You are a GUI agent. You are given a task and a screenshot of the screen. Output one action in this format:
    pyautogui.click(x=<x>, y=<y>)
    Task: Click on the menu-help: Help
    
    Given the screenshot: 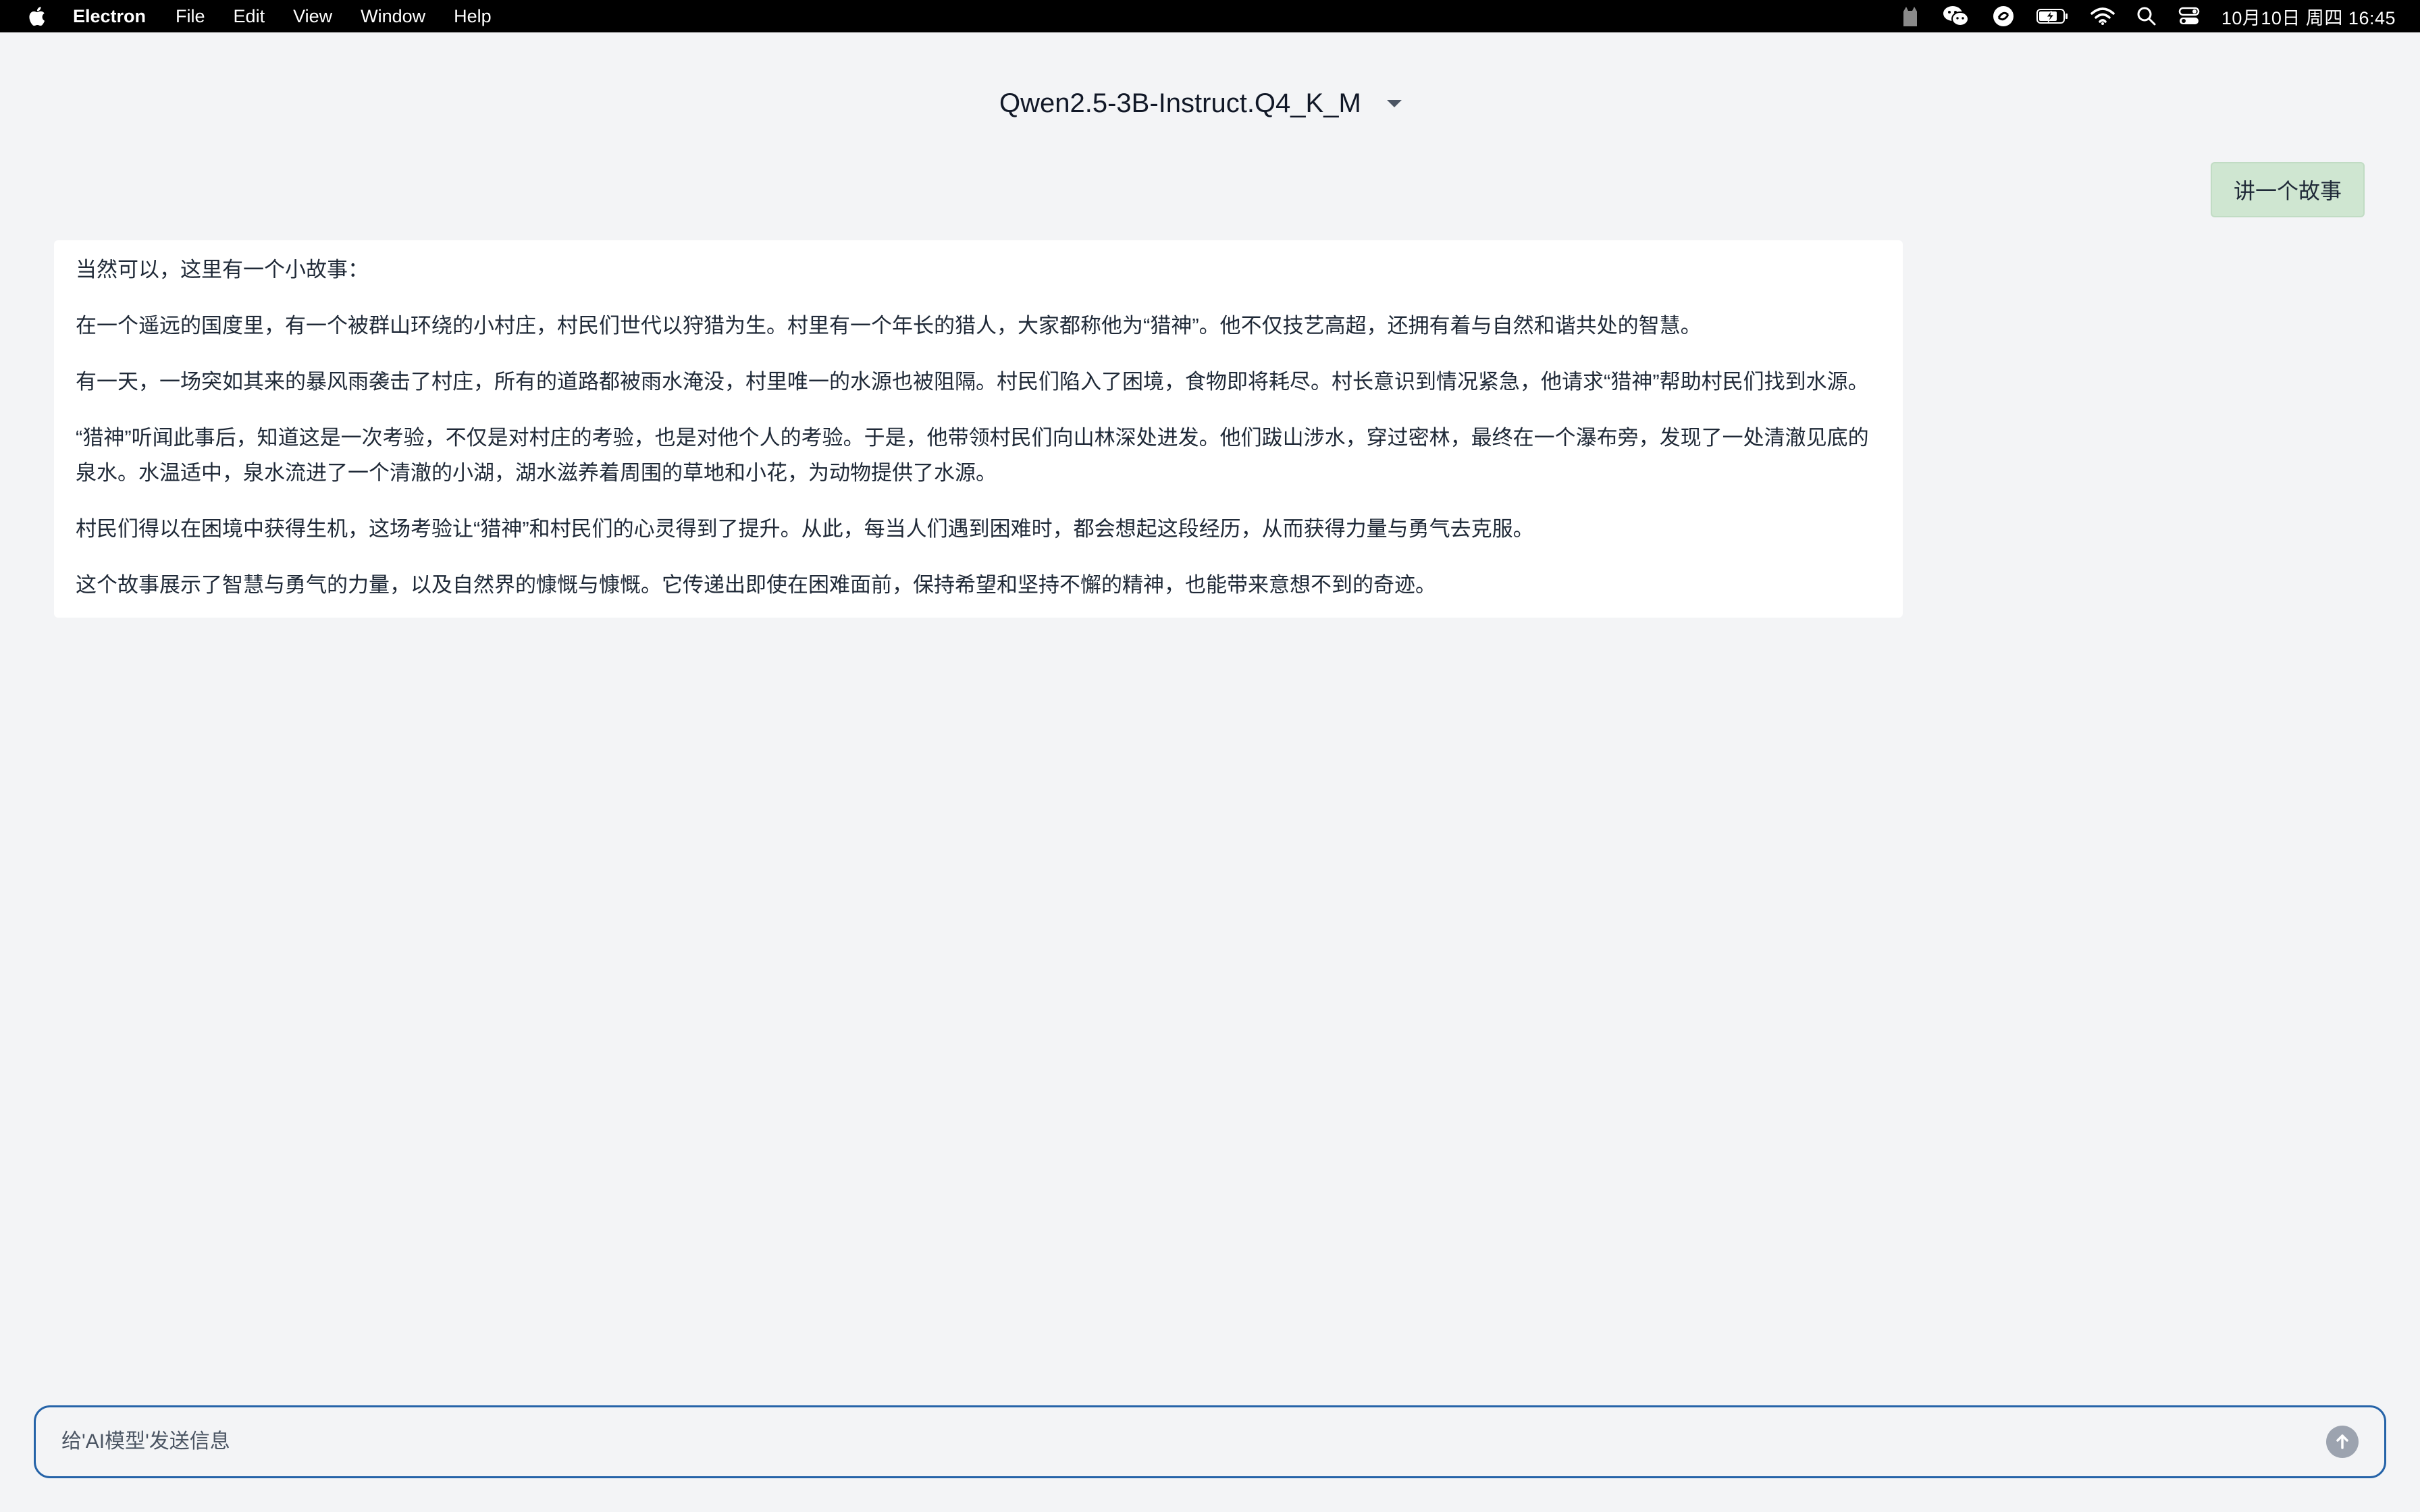 What is the action you would take?
    pyautogui.click(x=473, y=16)
    